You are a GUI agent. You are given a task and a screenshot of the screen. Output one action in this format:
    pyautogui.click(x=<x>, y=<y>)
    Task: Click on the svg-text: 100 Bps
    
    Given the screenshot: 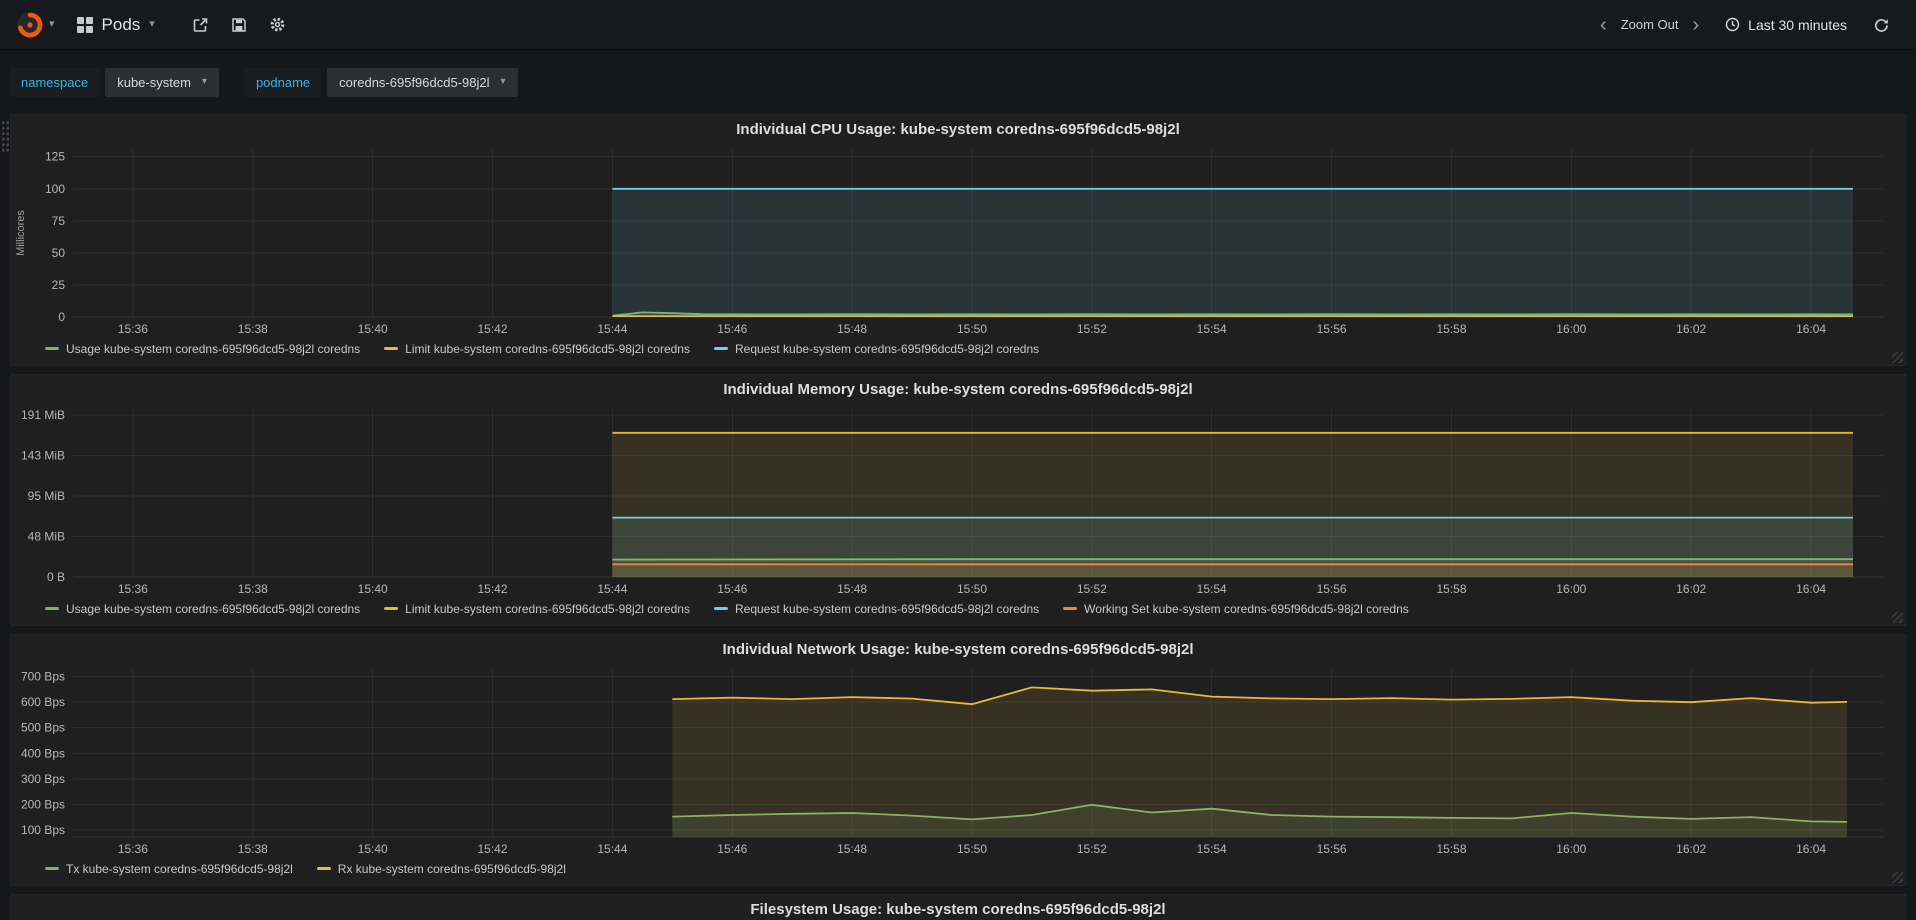 What is the action you would take?
    pyautogui.click(x=43, y=830)
    